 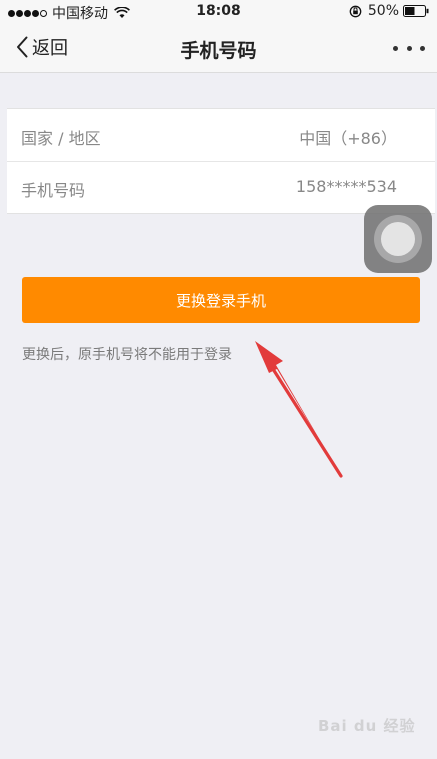 I want to click on change-login-phone-button: 更换登录手机, so click(x=221, y=300).